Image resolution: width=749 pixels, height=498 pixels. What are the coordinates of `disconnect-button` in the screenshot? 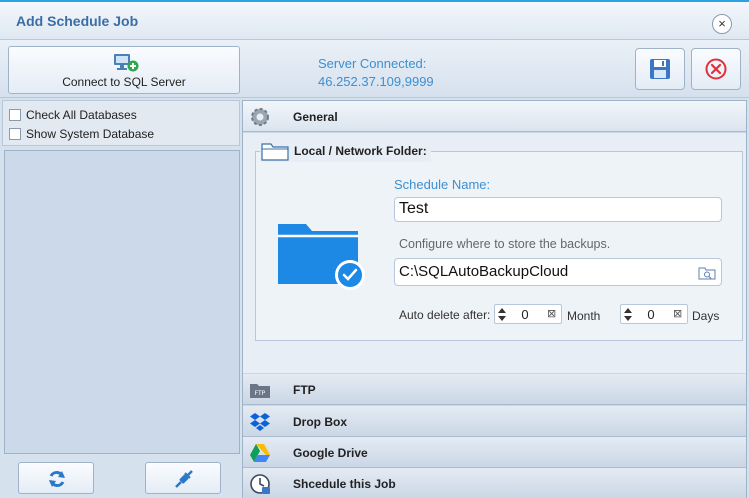 It's located at (183, 478).